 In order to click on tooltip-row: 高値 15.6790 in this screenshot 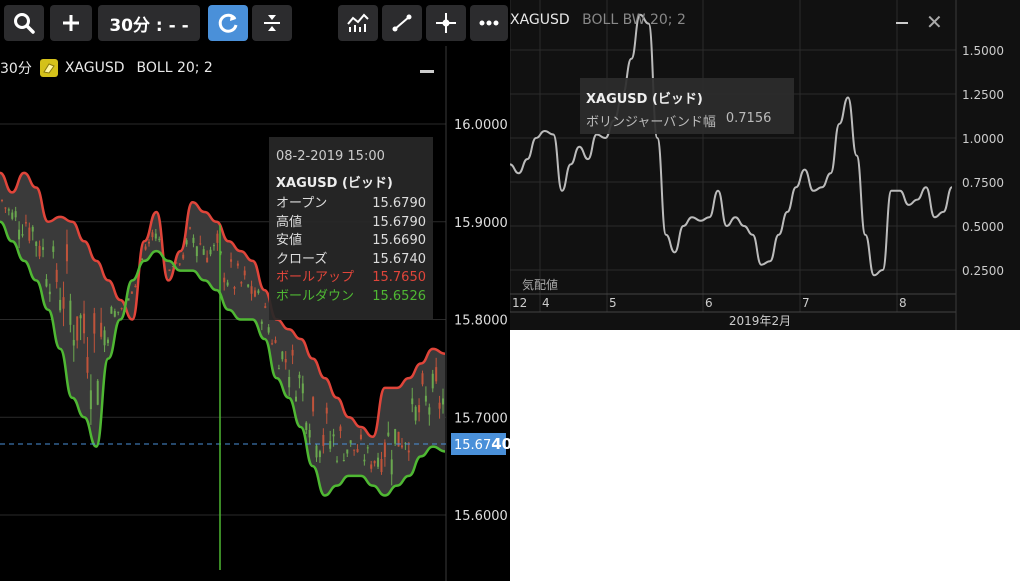, I will do `click(351, 223)`.